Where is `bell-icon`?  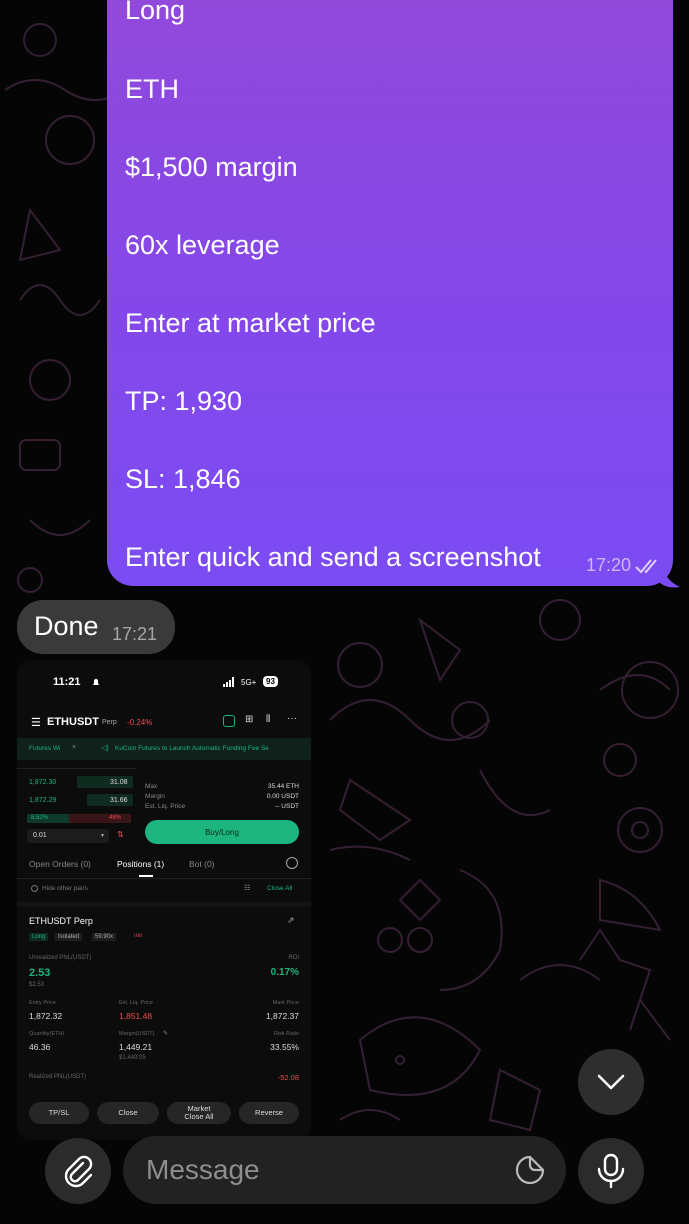
bell-icon is located at coordinates (96, 682).